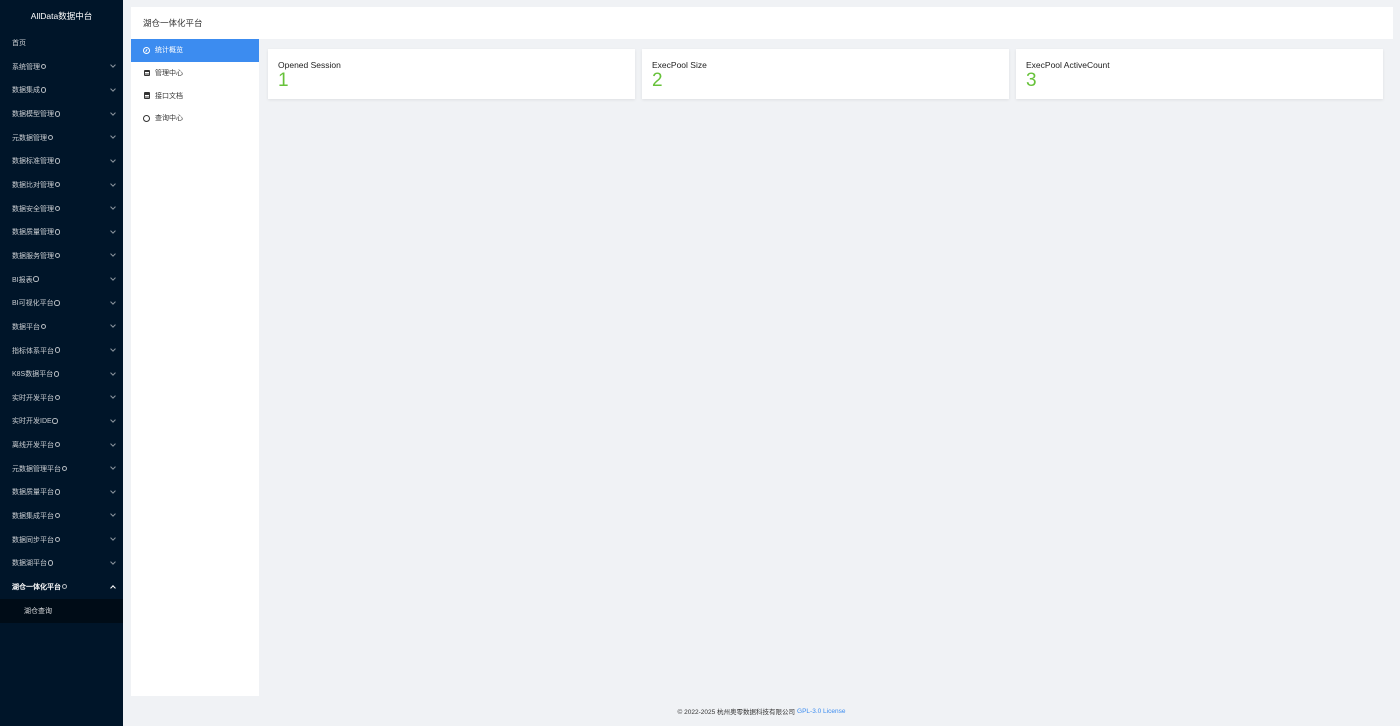  What do you see at coordinates (61, 43) in the screenshot?
I see `sidebar-item-home: 首页` at bounding box center [61, 43].